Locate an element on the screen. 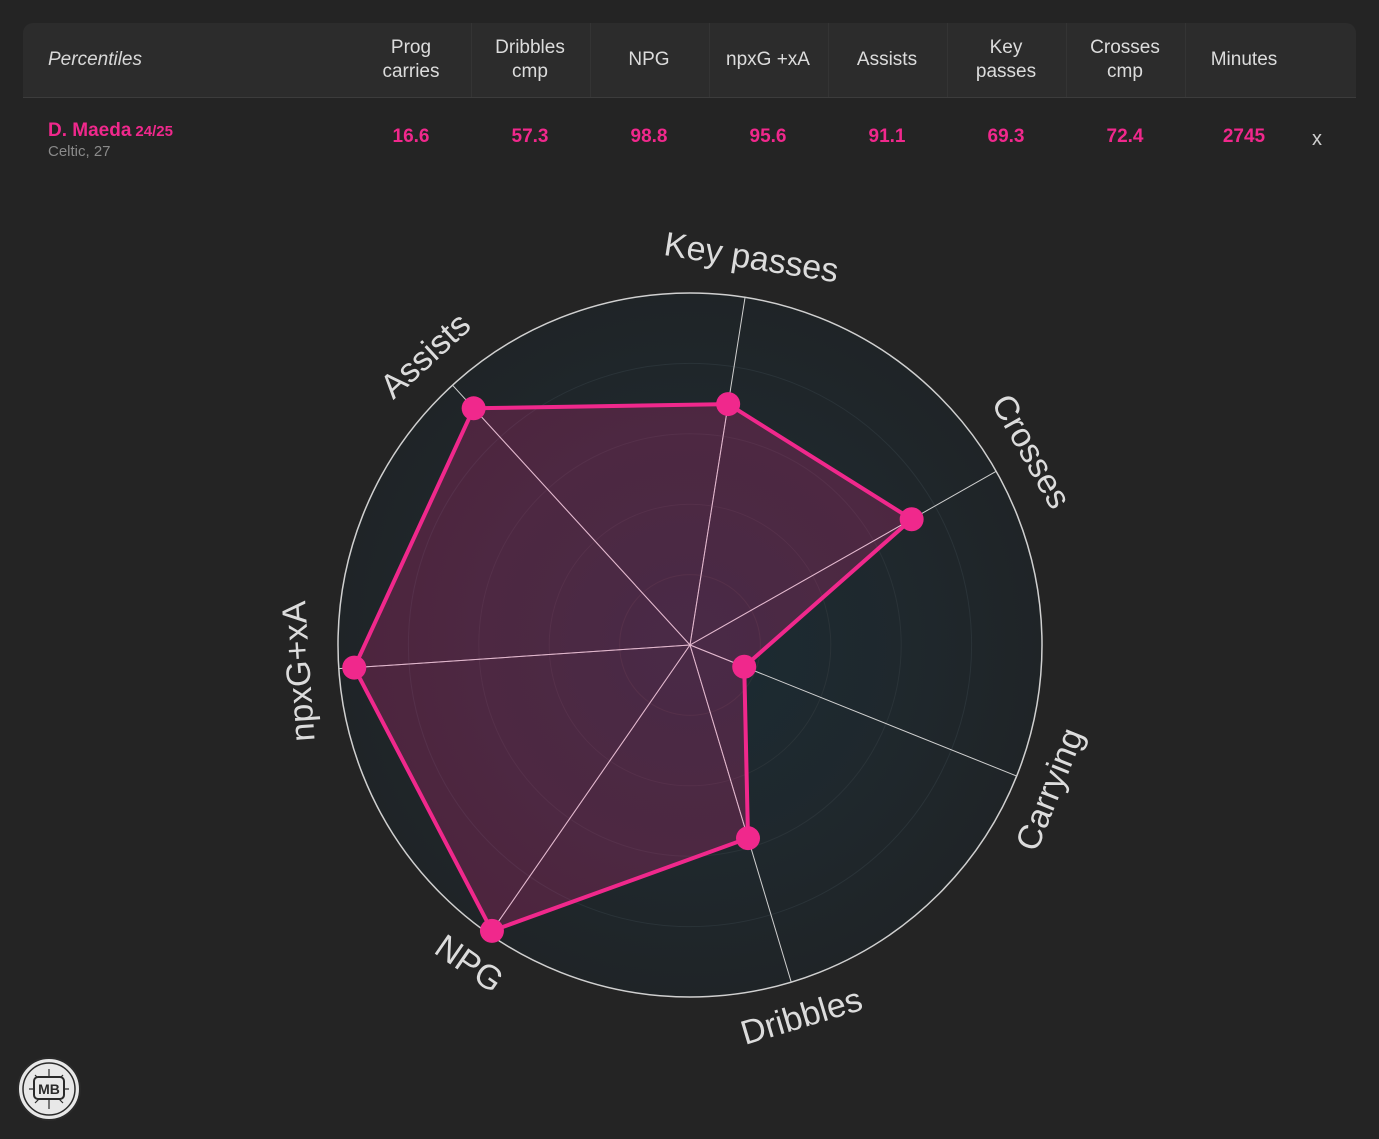 Image resolution: width=1379 pixels, height=1139 pixels. radar-axis-label: Key passes is located at coordinates (752, 257).